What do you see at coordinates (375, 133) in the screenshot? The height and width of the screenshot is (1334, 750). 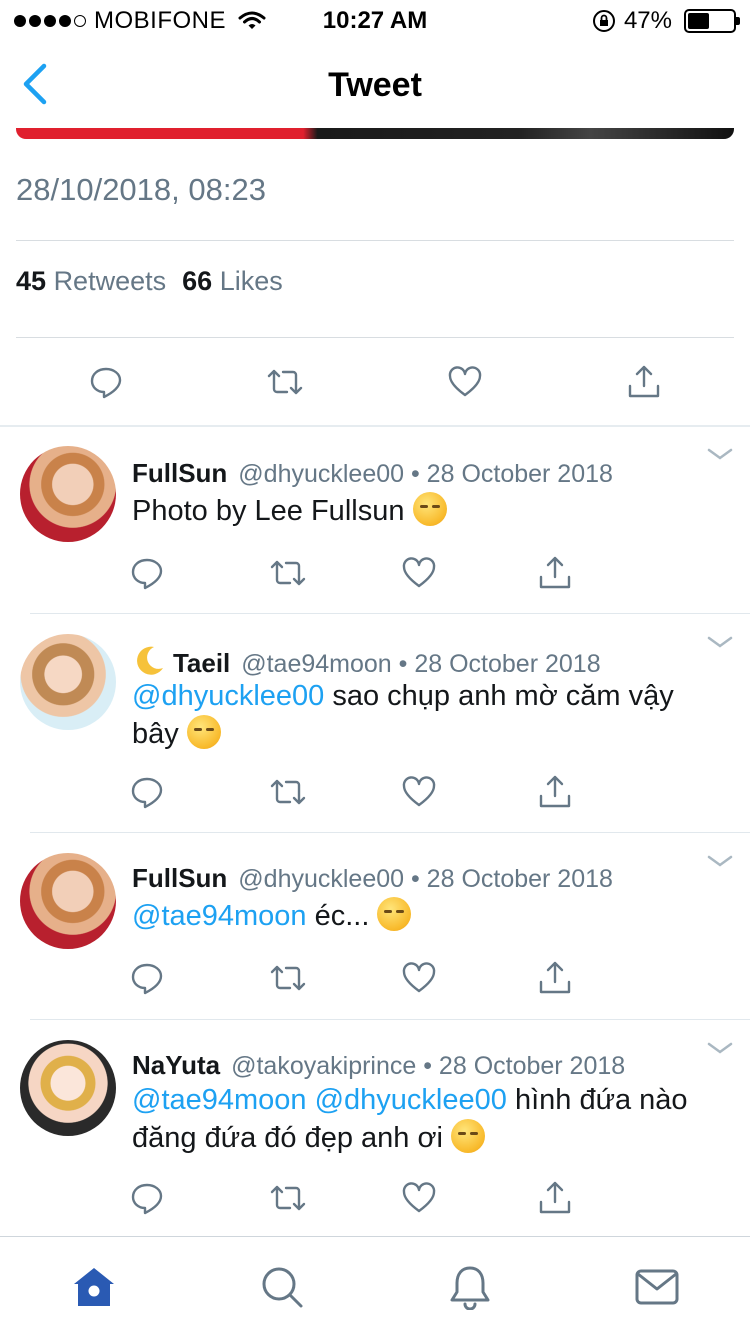 I see `tweet-media-image` at bounding box center [375, 133].